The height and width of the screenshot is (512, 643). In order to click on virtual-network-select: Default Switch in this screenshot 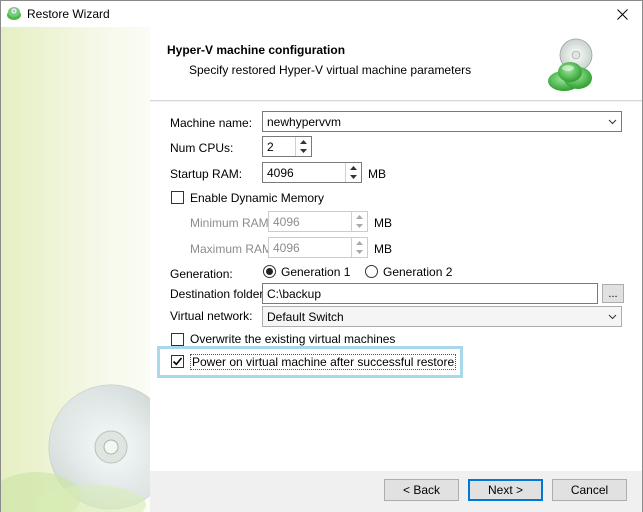, I will do `click(442, 316)`.